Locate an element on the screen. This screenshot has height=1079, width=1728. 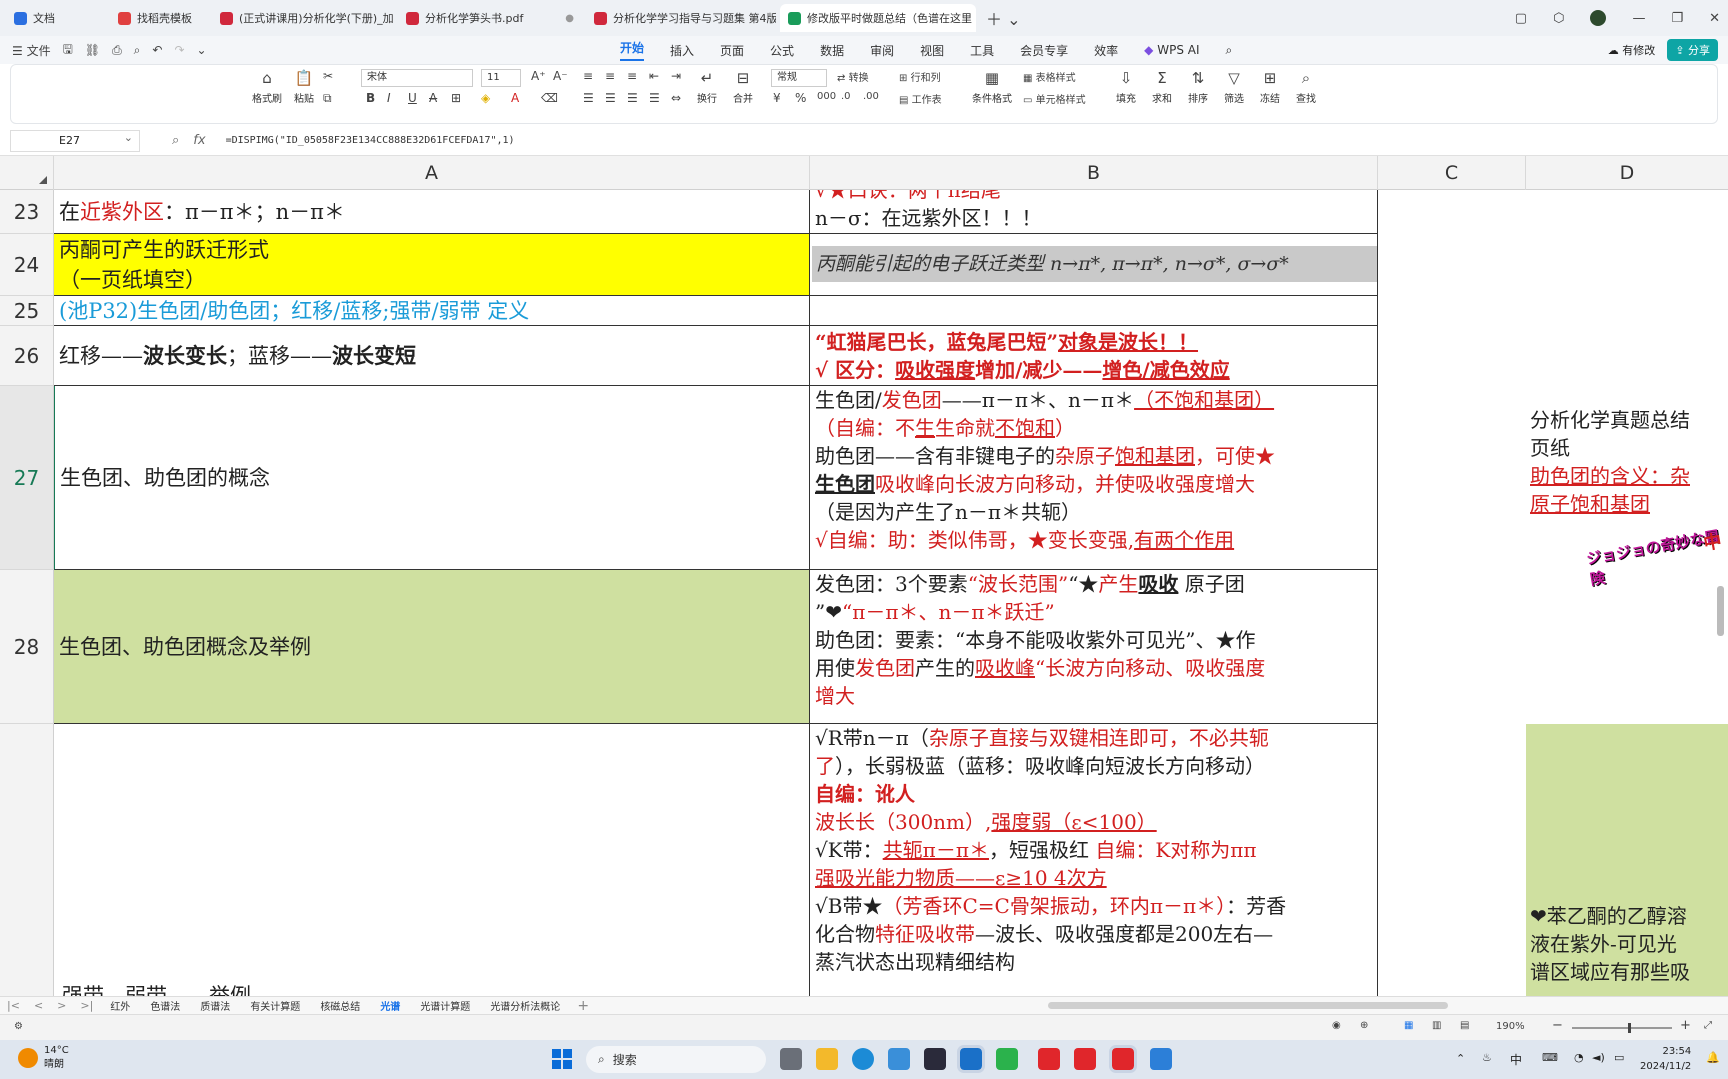
sheet-tab-spectroscopy: 光谱 is located at coordinates (390, 1005).